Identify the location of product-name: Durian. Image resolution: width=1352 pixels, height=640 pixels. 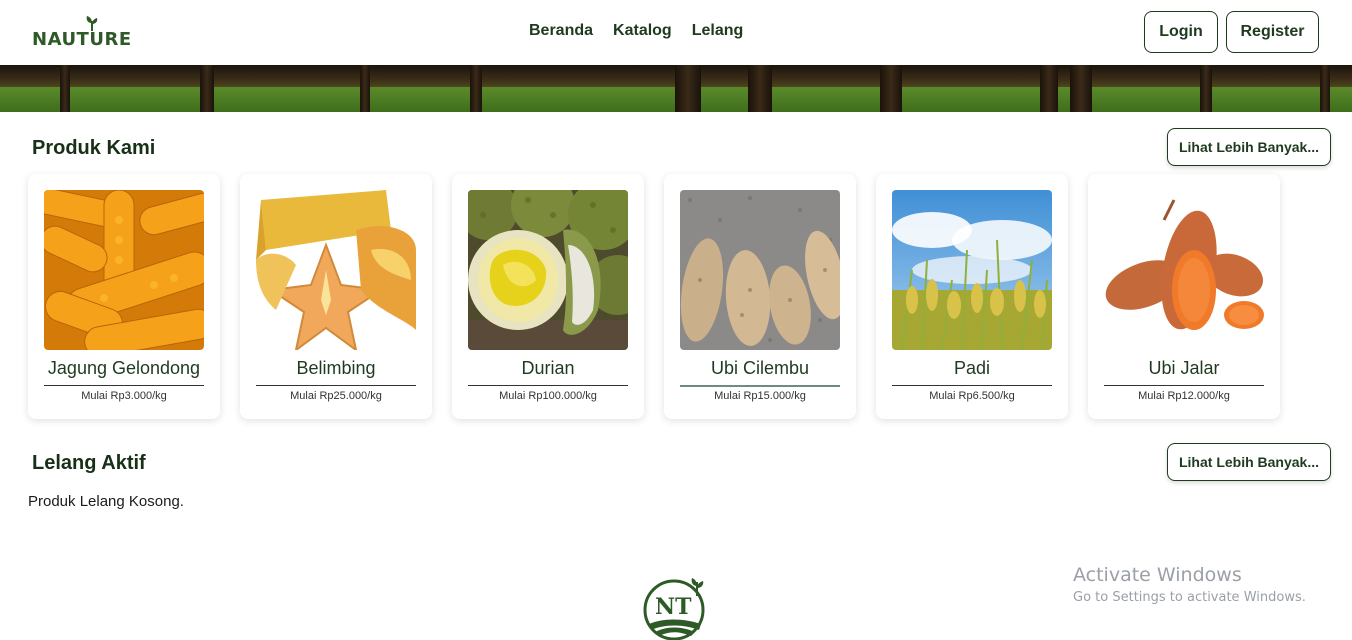
(548, 368).